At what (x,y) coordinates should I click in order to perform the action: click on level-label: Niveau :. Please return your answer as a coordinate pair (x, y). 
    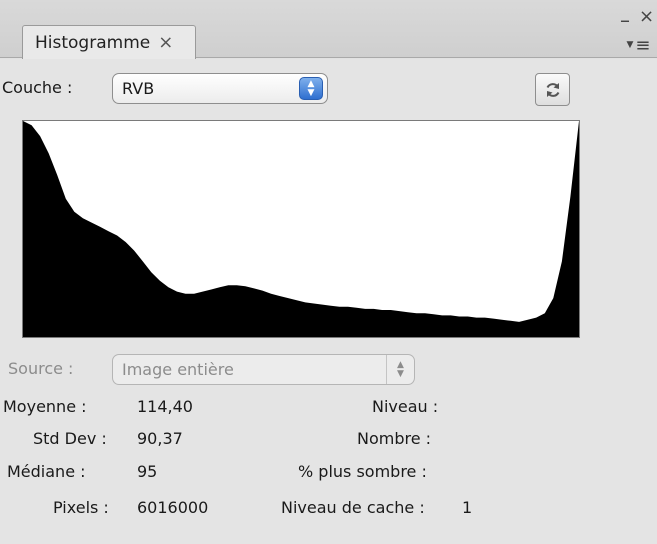
    Looking at the image, I should click on (405, 406).